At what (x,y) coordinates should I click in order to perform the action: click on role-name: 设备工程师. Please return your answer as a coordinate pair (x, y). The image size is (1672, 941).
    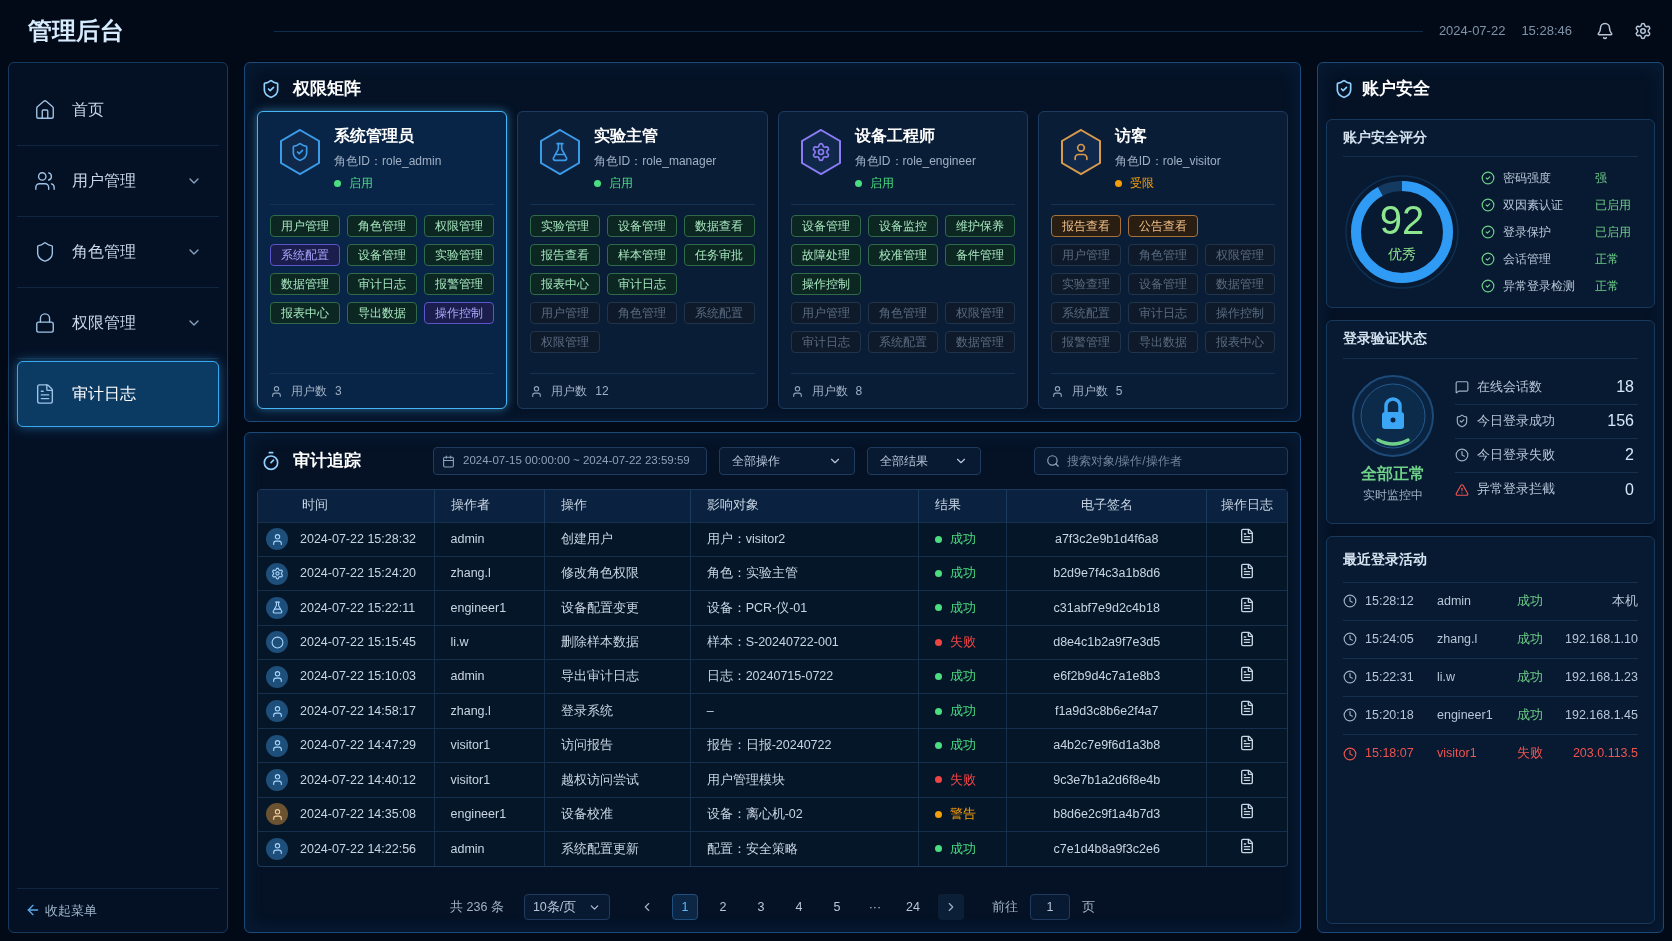
    Looking at the image, I should click on (895, 136).